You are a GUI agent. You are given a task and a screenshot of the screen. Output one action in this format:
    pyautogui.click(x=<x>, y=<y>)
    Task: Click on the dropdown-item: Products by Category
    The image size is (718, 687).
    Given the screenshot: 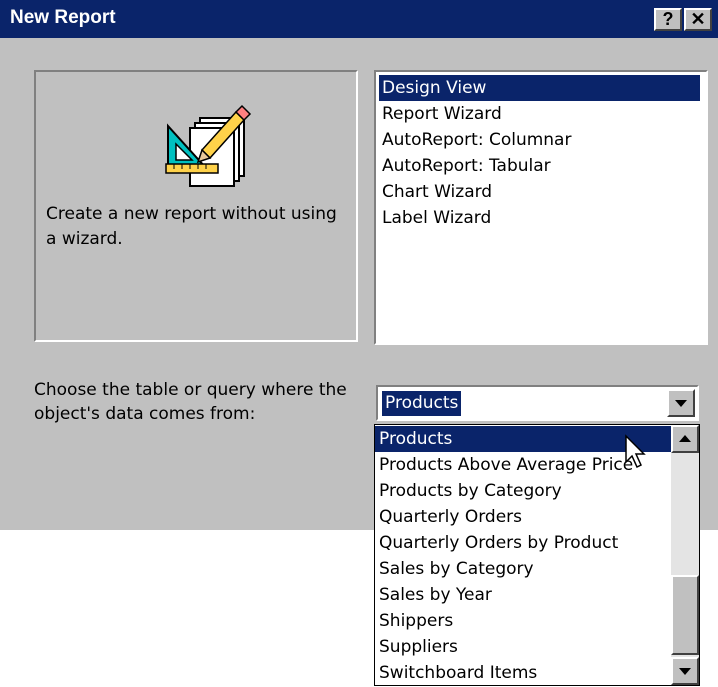 What is the action you would take?
    pyautogui.click(x=523, y=491)
    